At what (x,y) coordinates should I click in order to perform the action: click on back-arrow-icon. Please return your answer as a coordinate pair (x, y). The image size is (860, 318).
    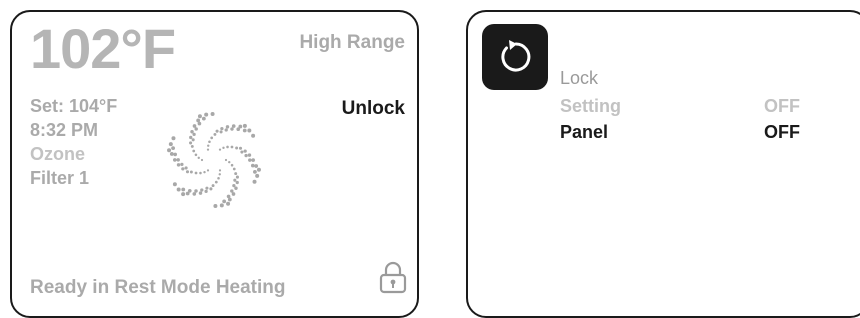
    Looking at the image, I should click on (516, 56).